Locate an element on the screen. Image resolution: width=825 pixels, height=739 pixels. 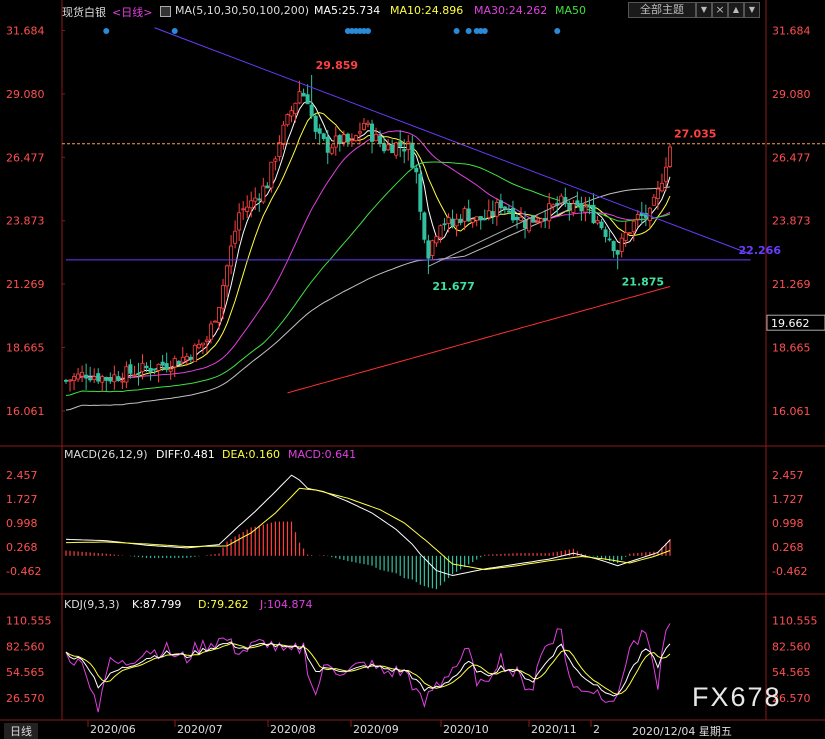
scroll-up-icon: ▲ is located at coordinates (736, 10).